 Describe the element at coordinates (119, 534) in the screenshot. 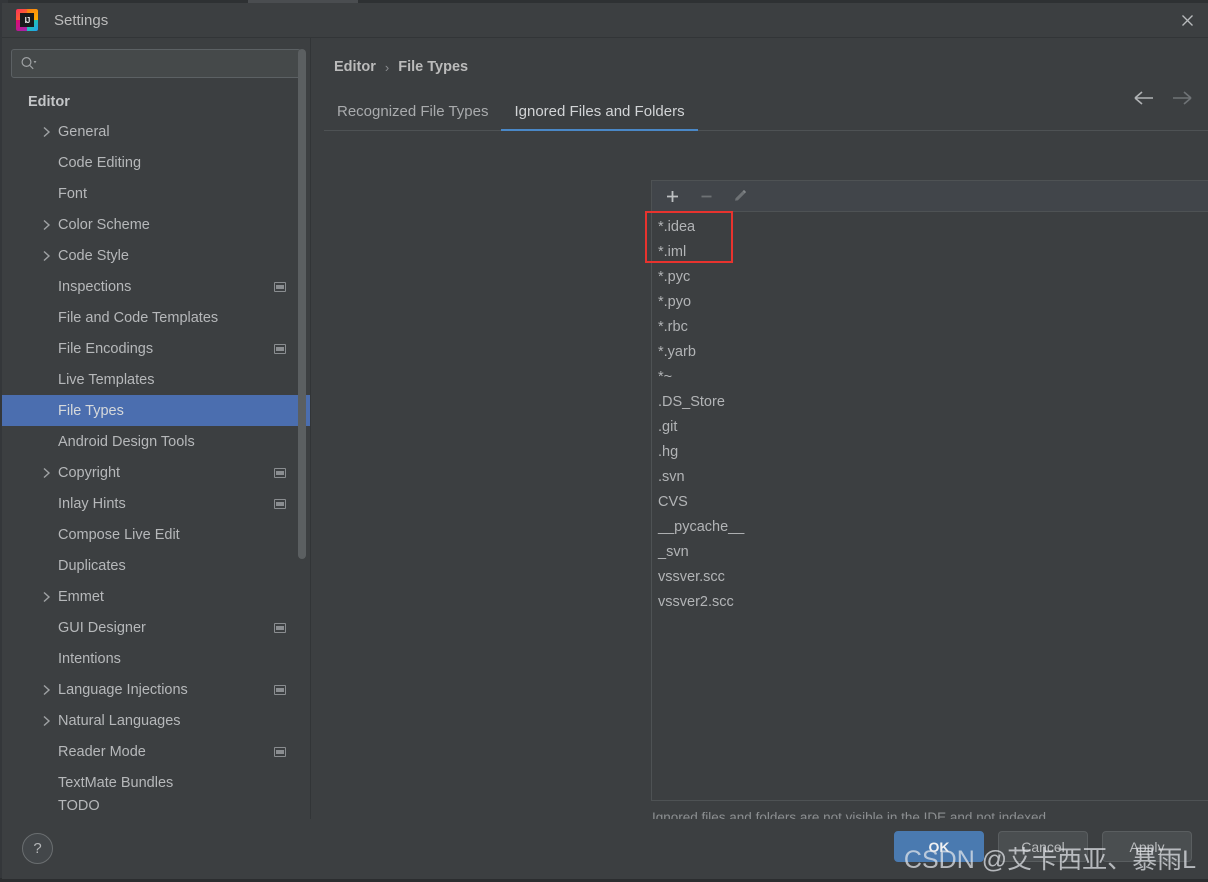

I see `sidebar-item-label: Compose Live Edit` at that location.